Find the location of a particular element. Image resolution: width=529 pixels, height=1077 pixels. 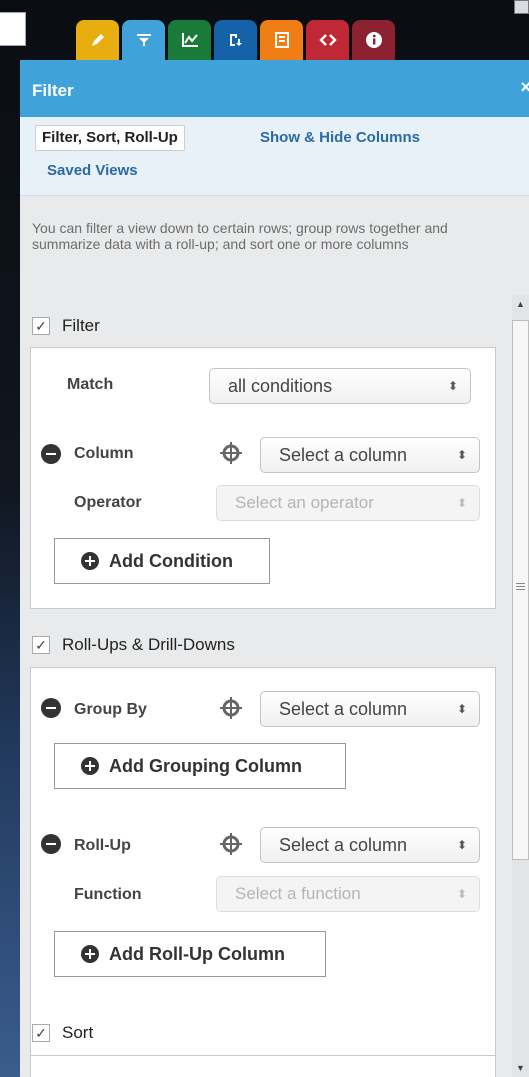

function-select: Select a function ⬍ is located at coordinates (348, 894).